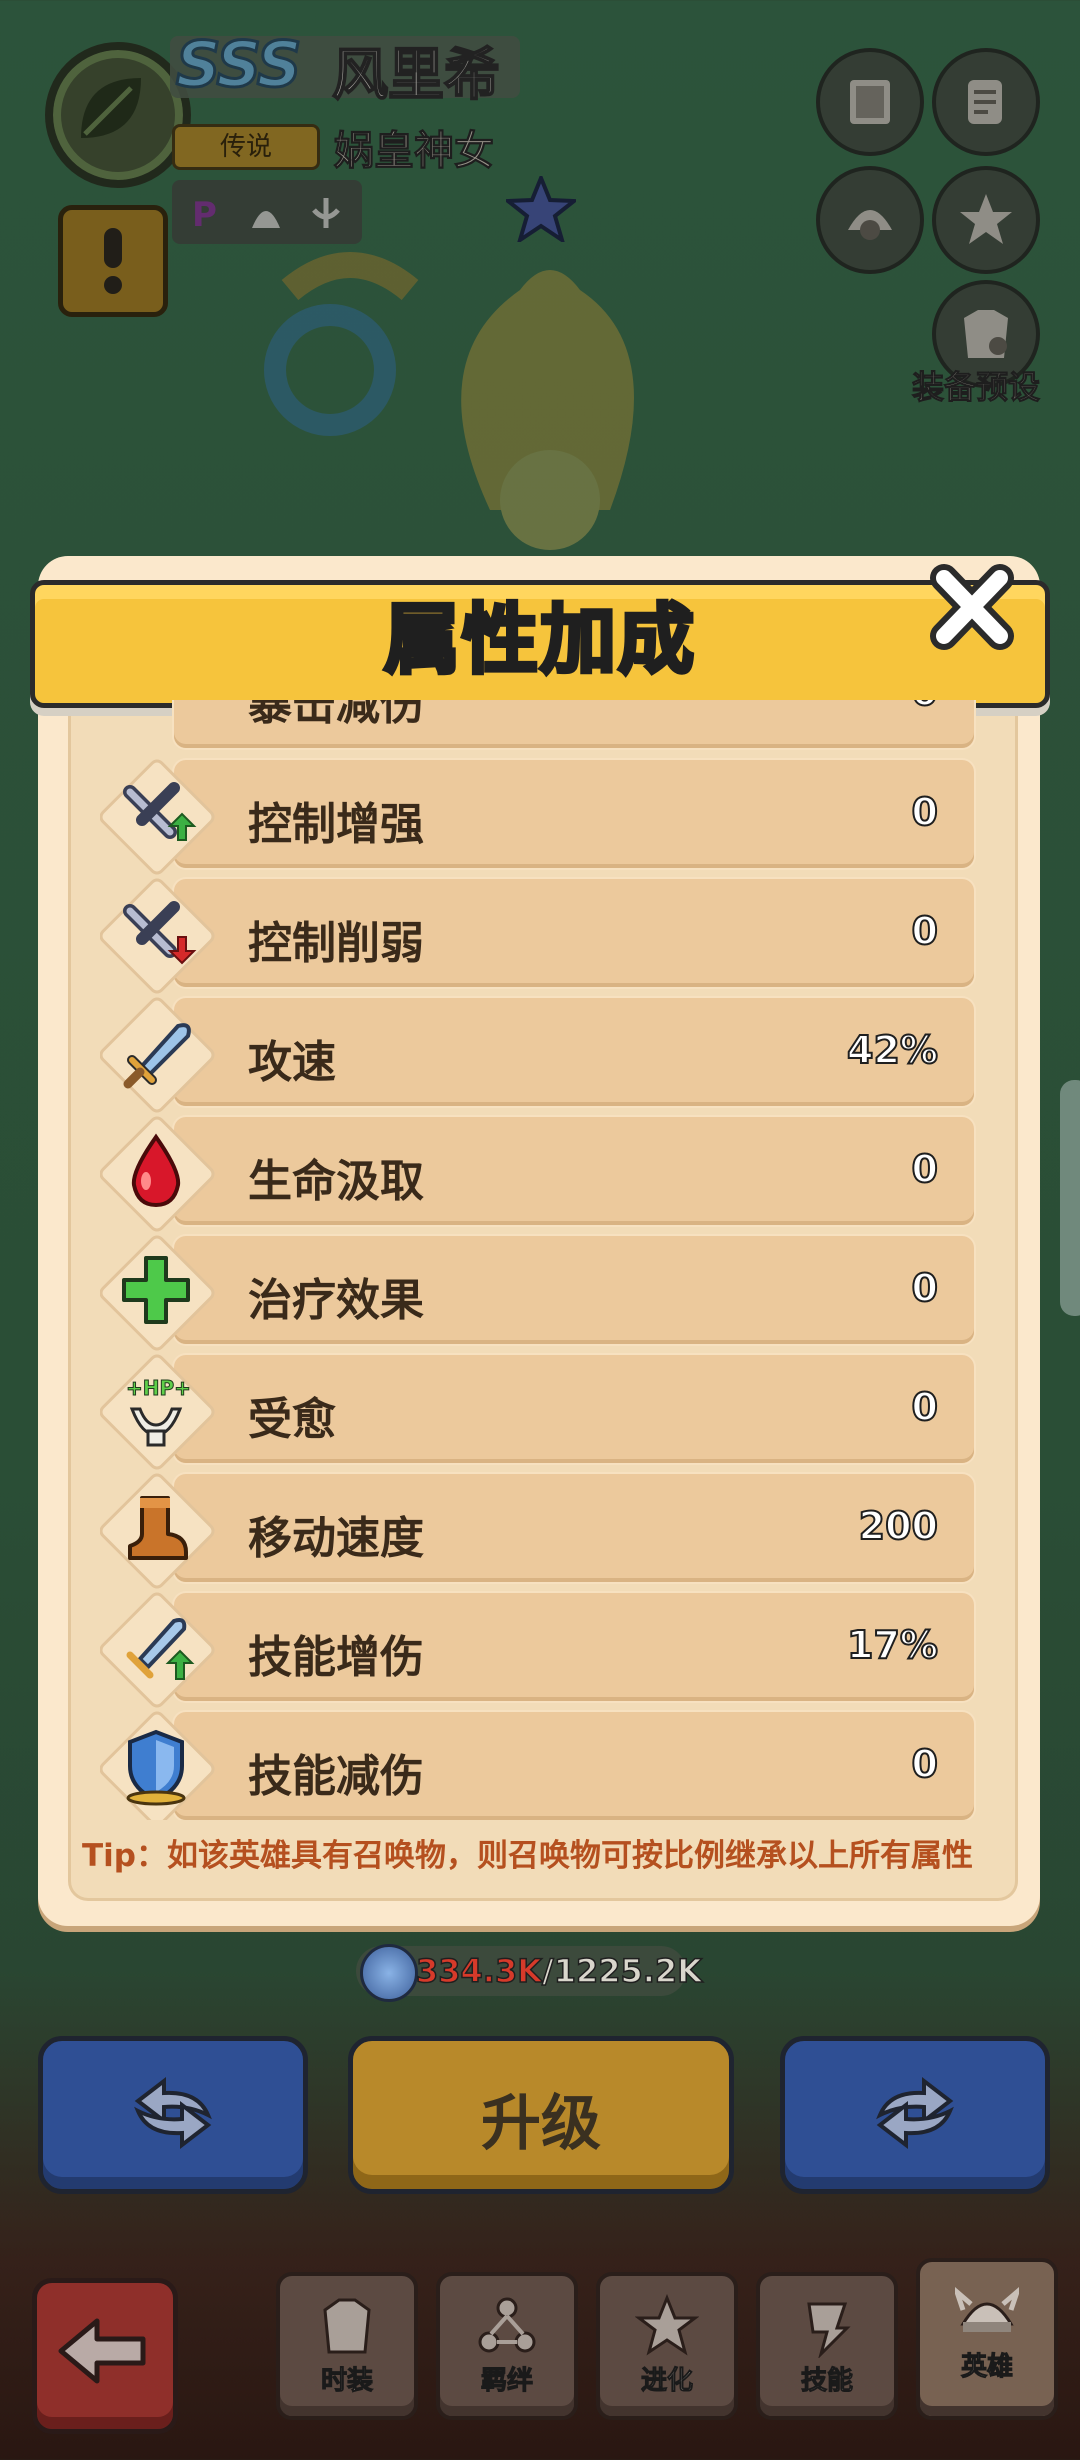 This screenshot has height=2460, width=1080. Describe the element at coordinates (336, 715) in the screenshot. I see `attribute-label: 暴击减伤` at that location.